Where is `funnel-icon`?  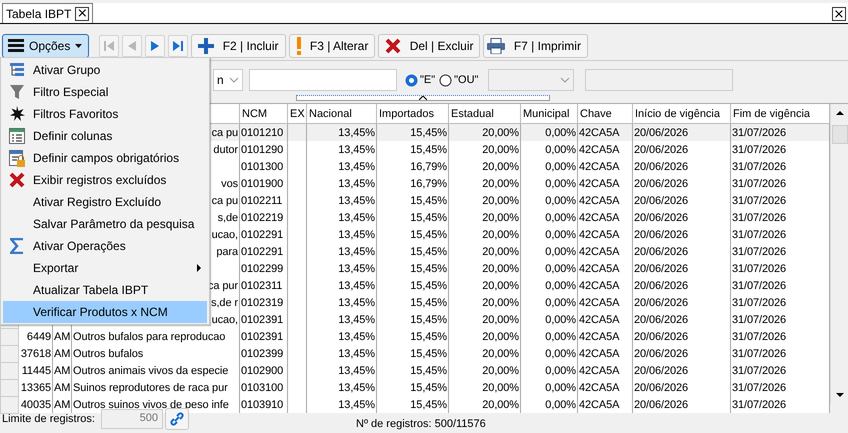
funnel-icon is located at coordinates (17, 92).